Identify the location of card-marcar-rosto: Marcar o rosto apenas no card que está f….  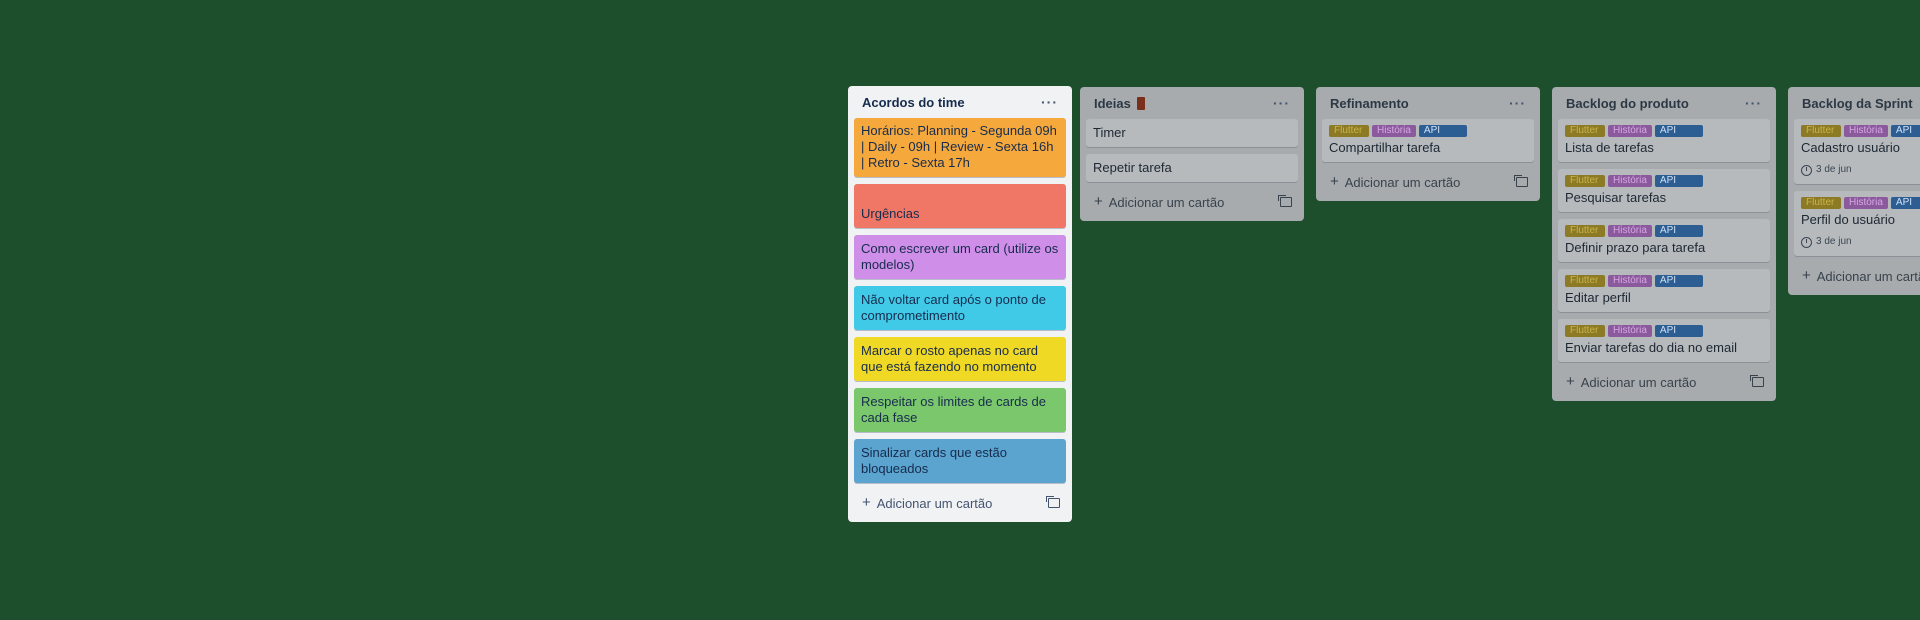
(960, 359).